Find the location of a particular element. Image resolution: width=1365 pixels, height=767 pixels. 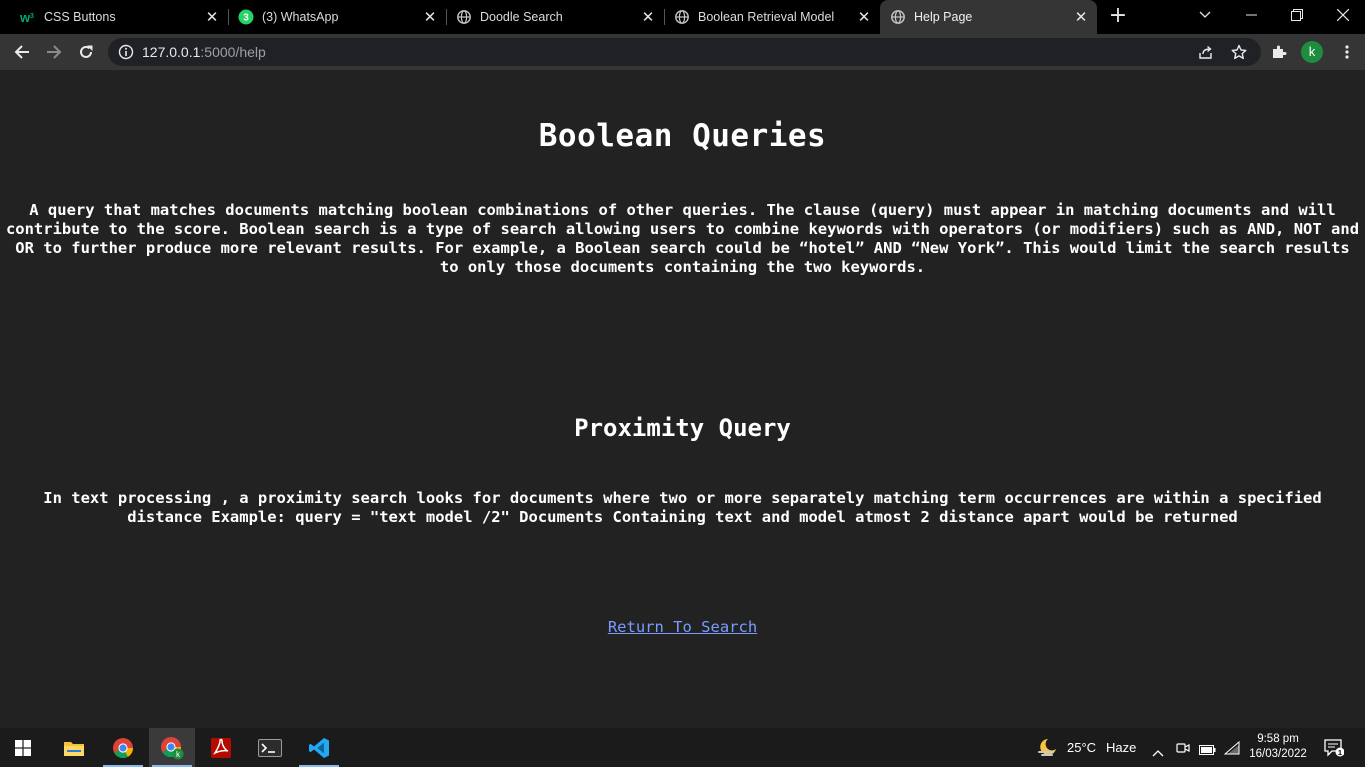

weather-temperature: 25°C is located at coordinates (1081, 747).